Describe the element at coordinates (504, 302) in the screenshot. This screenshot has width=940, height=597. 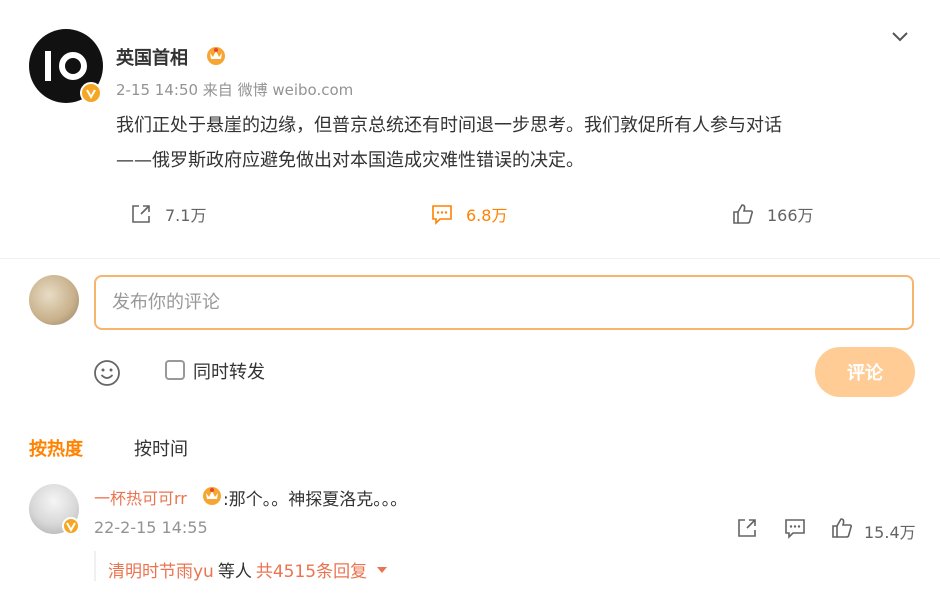
I see `comment-input` at that location.